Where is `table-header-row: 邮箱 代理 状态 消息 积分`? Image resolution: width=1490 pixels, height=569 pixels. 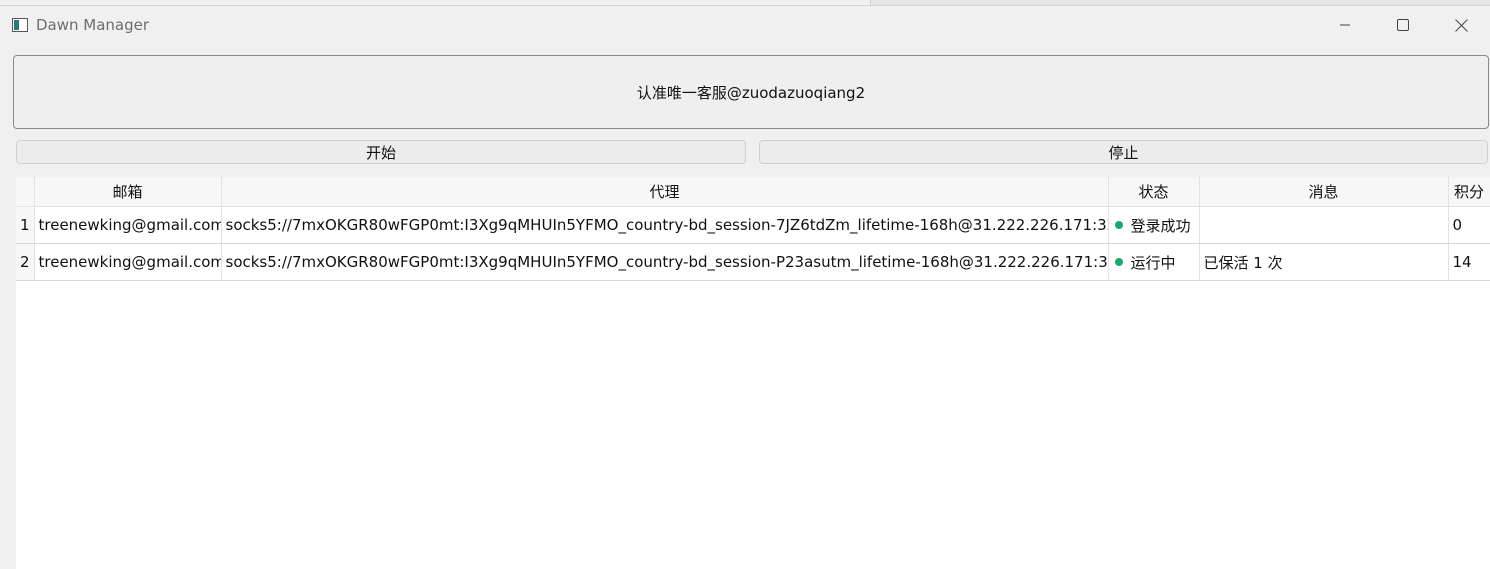 table-header-row: 邮箱 代理 状态 消息 积分 is located at coordinates (753, 192).